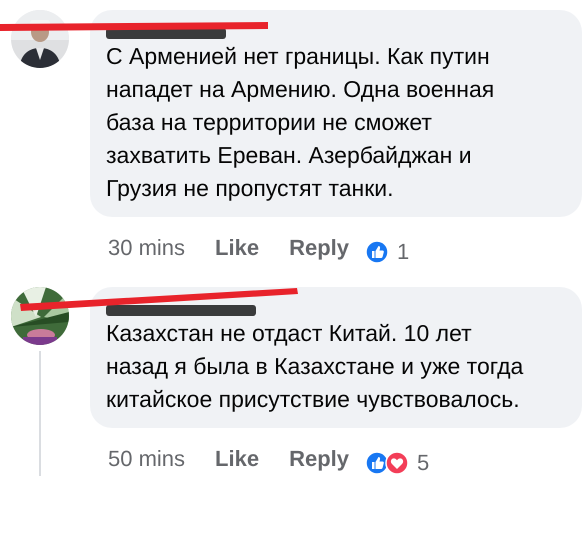  Describe the element at coordinates (147, 459) in the screenshot. I see `comment-time: 50 mins` at that location.